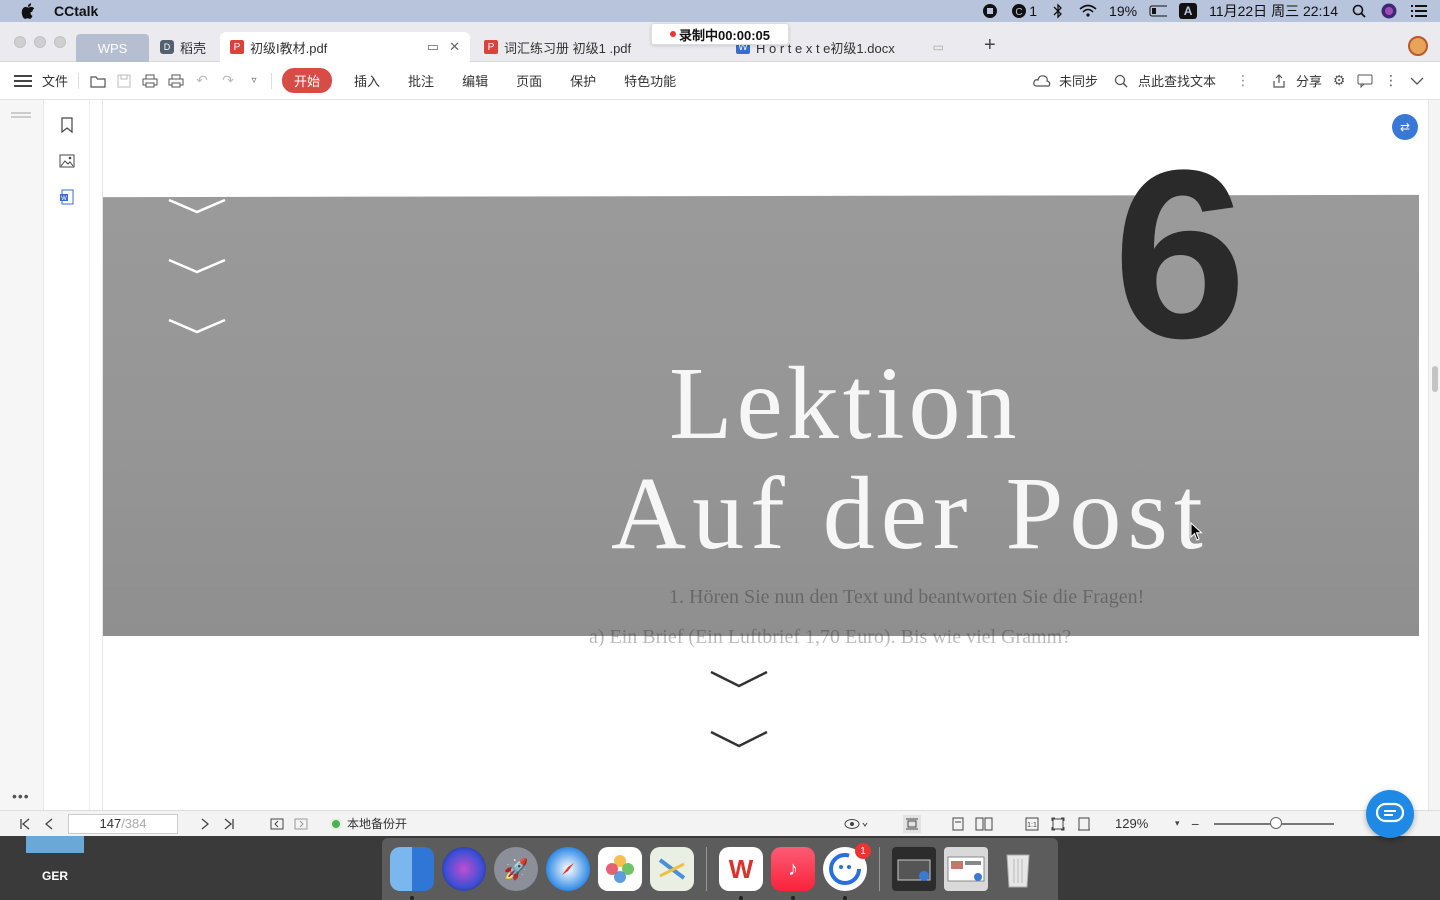 This screenshot has height=900, width=1440. Describe the element at coordinates (23, 80) in the screenshot. I see `hamburger-menu-icon` at that location.